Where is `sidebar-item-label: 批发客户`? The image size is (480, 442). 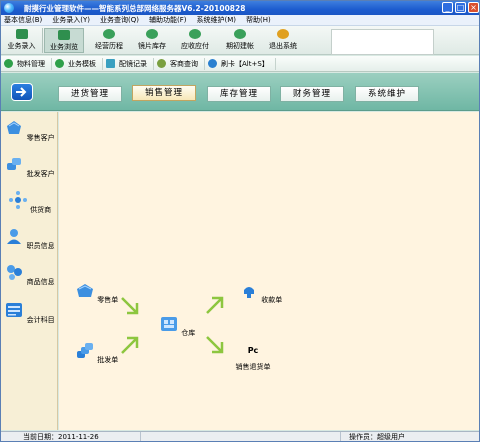 sidebar-item-label: 批发客户 is located at coordinates (40, 174).